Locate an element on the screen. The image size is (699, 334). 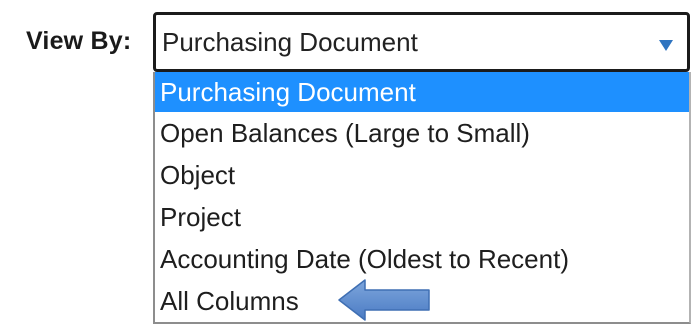
option-open-balances: Open Balances (Large to Small) is located at coordinates (422, 133).